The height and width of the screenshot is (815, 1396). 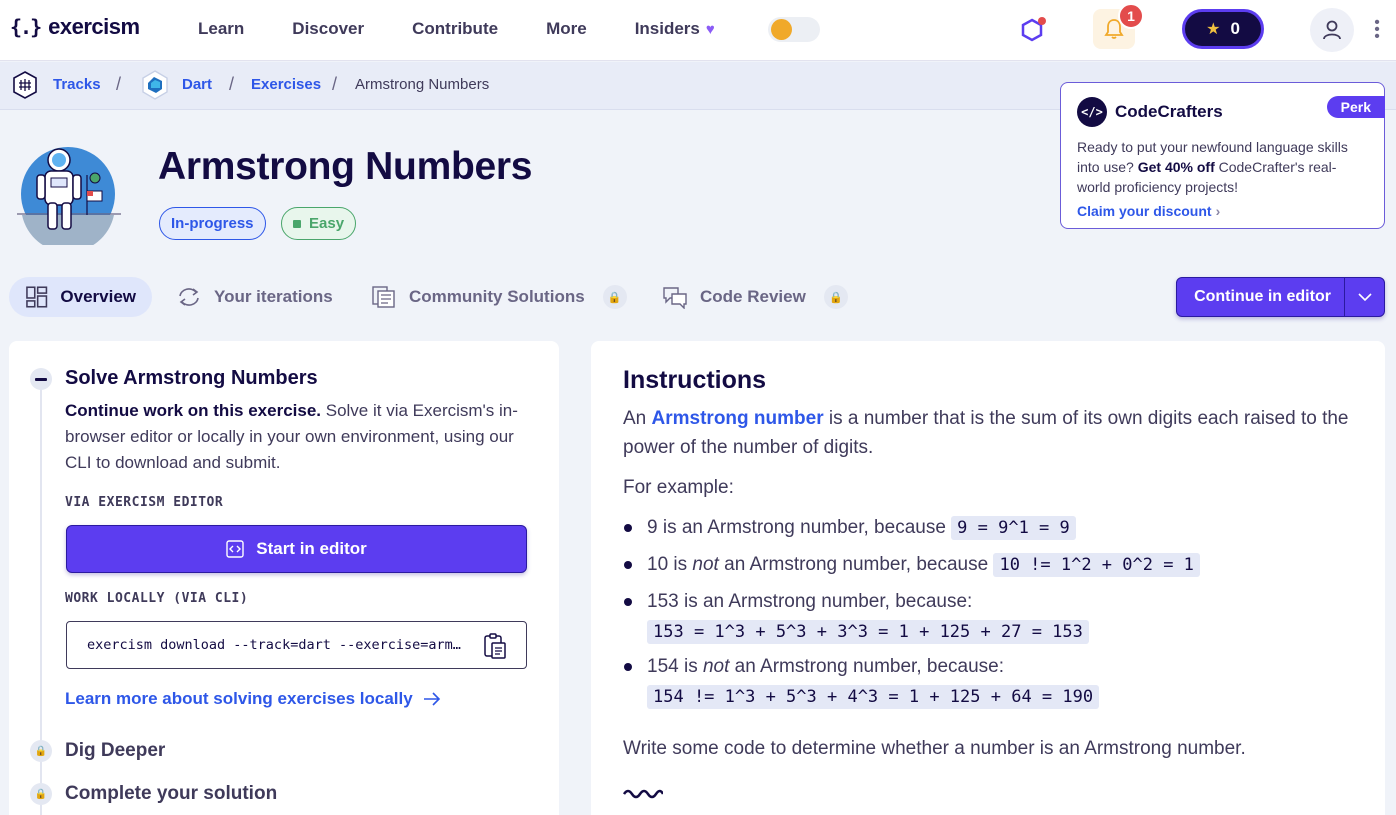 I want to click on breadcrumb-exercises: Exercises, so click(x=286, y=84).